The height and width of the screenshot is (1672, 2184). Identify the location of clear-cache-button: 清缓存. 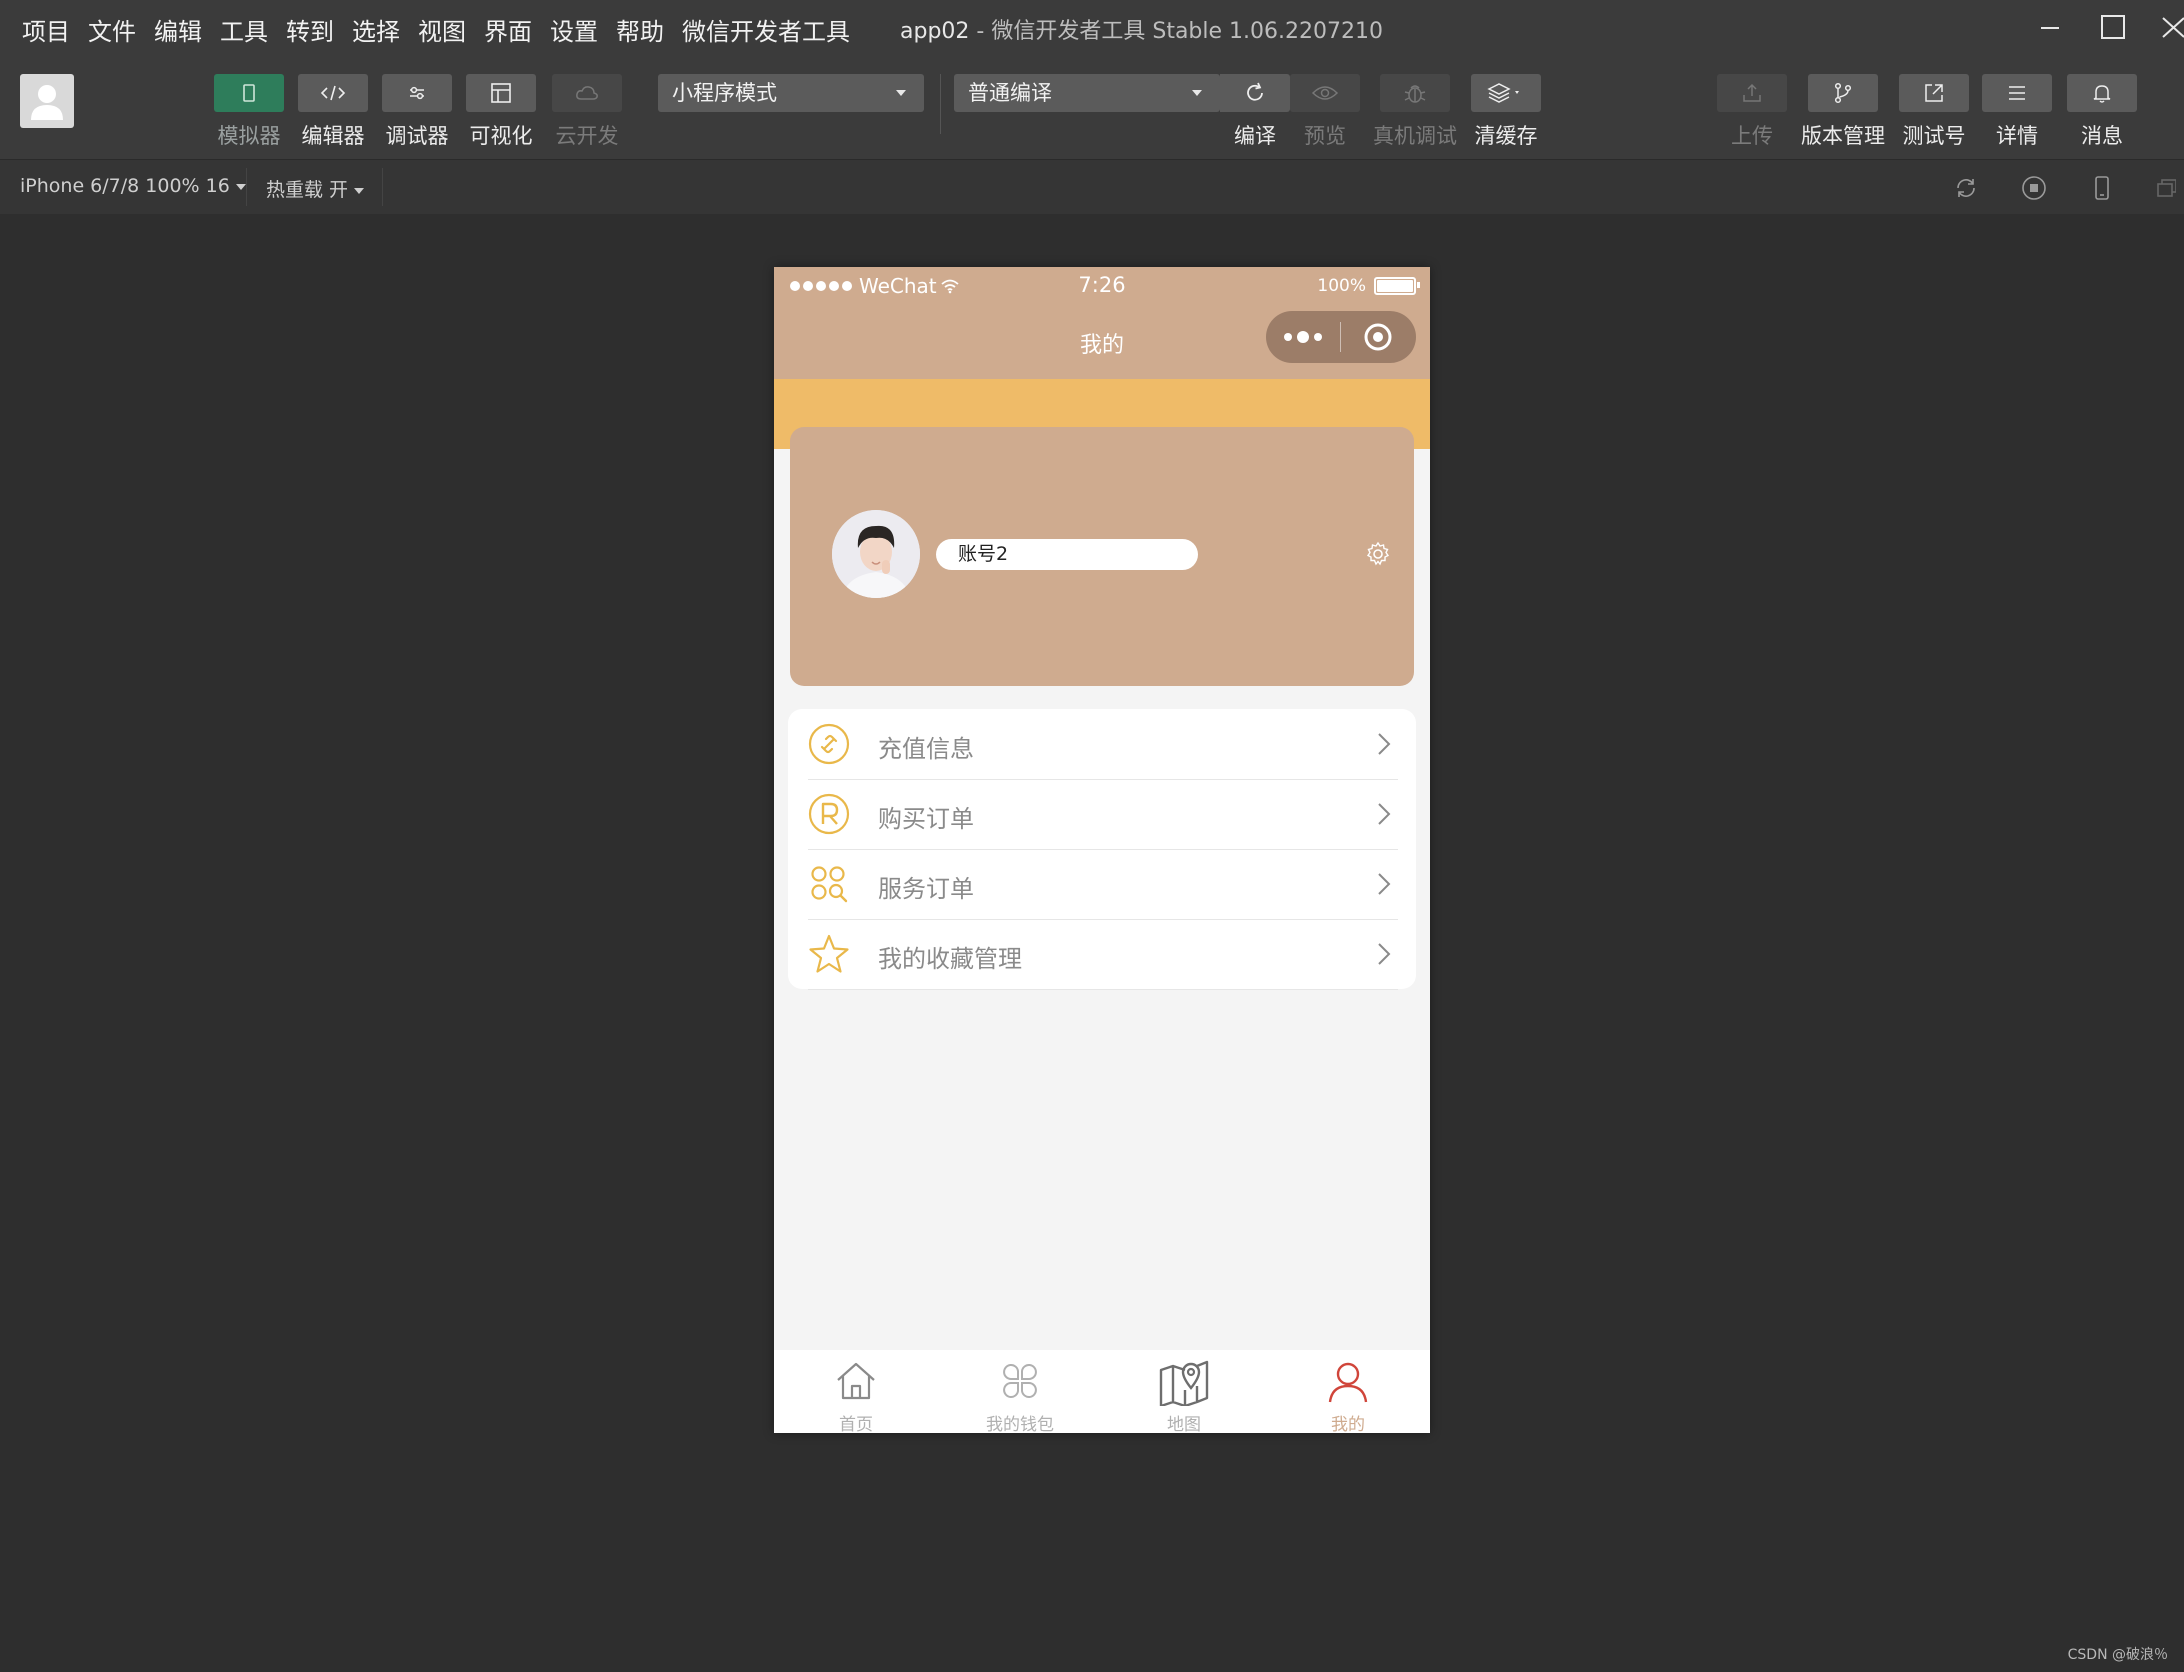
(1506, 112).